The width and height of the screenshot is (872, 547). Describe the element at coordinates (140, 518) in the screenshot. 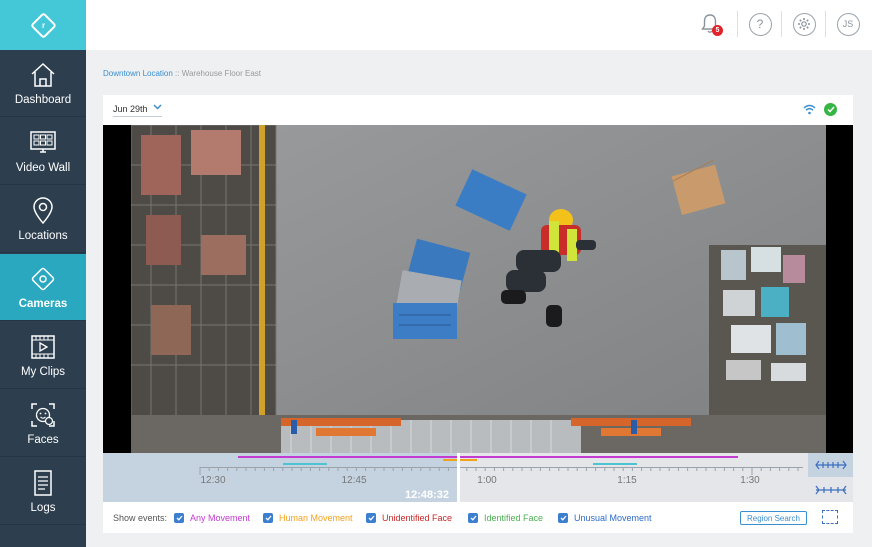

I see `filters-label: Show events:` at that location.